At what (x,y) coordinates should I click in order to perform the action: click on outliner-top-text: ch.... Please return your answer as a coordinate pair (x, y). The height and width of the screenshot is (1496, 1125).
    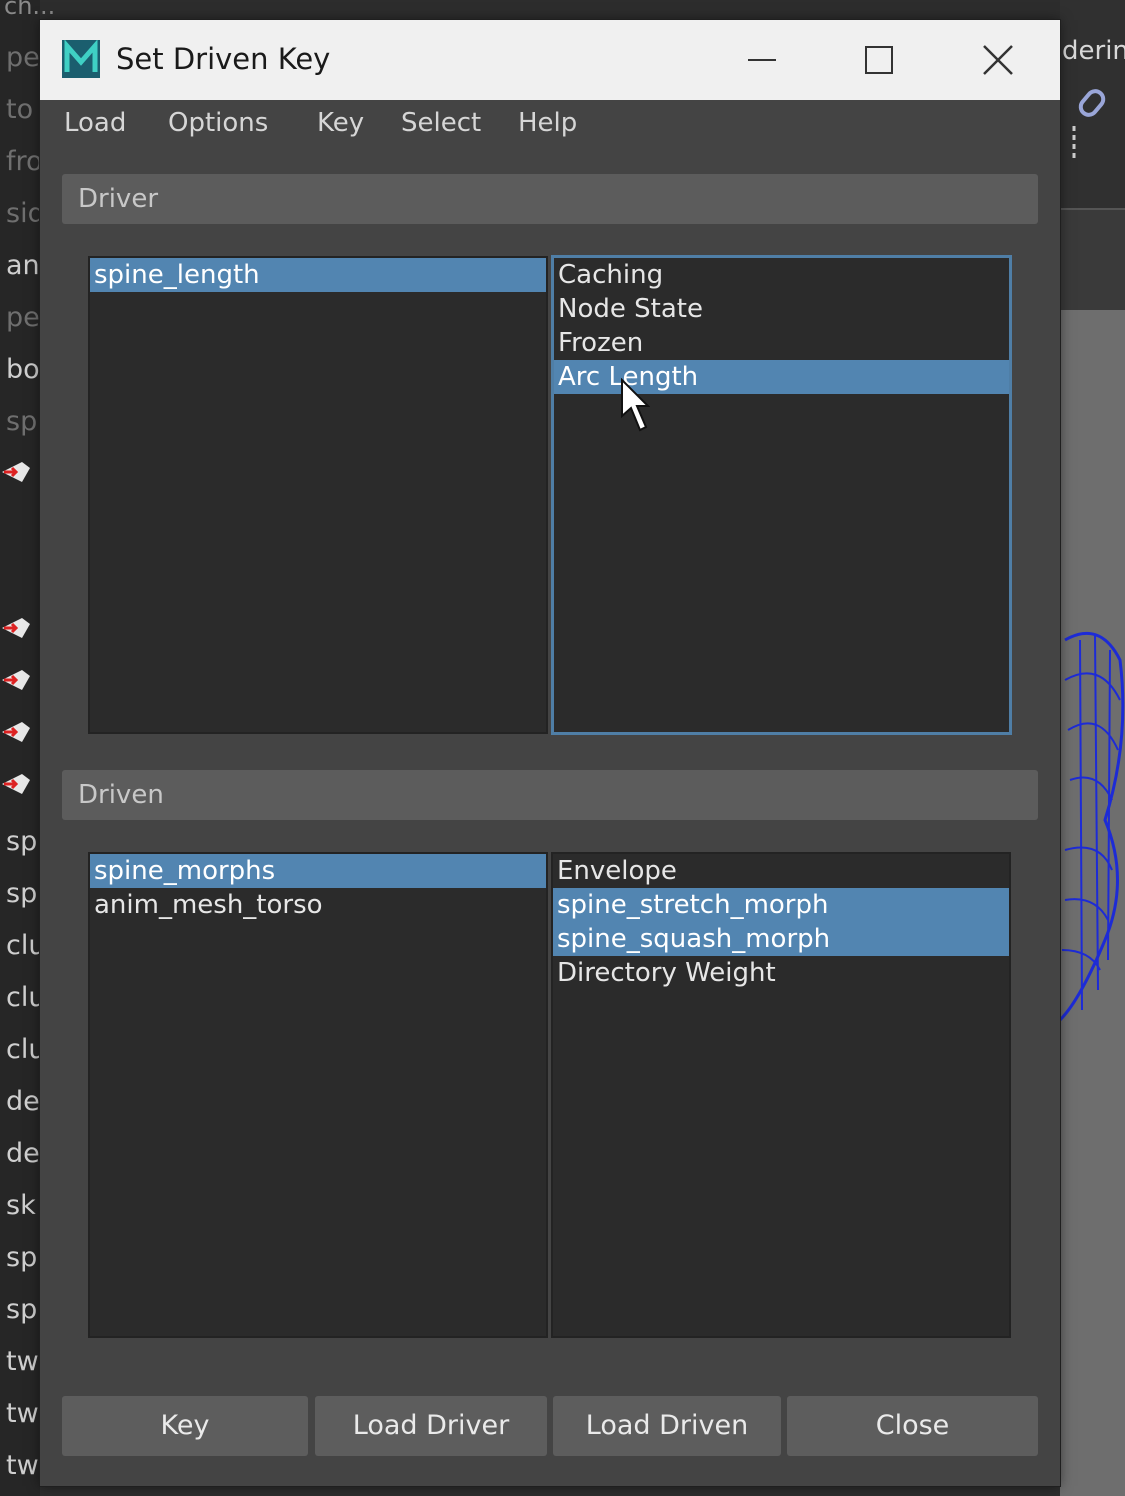
    Looking at the image, I should click on (30, 10).